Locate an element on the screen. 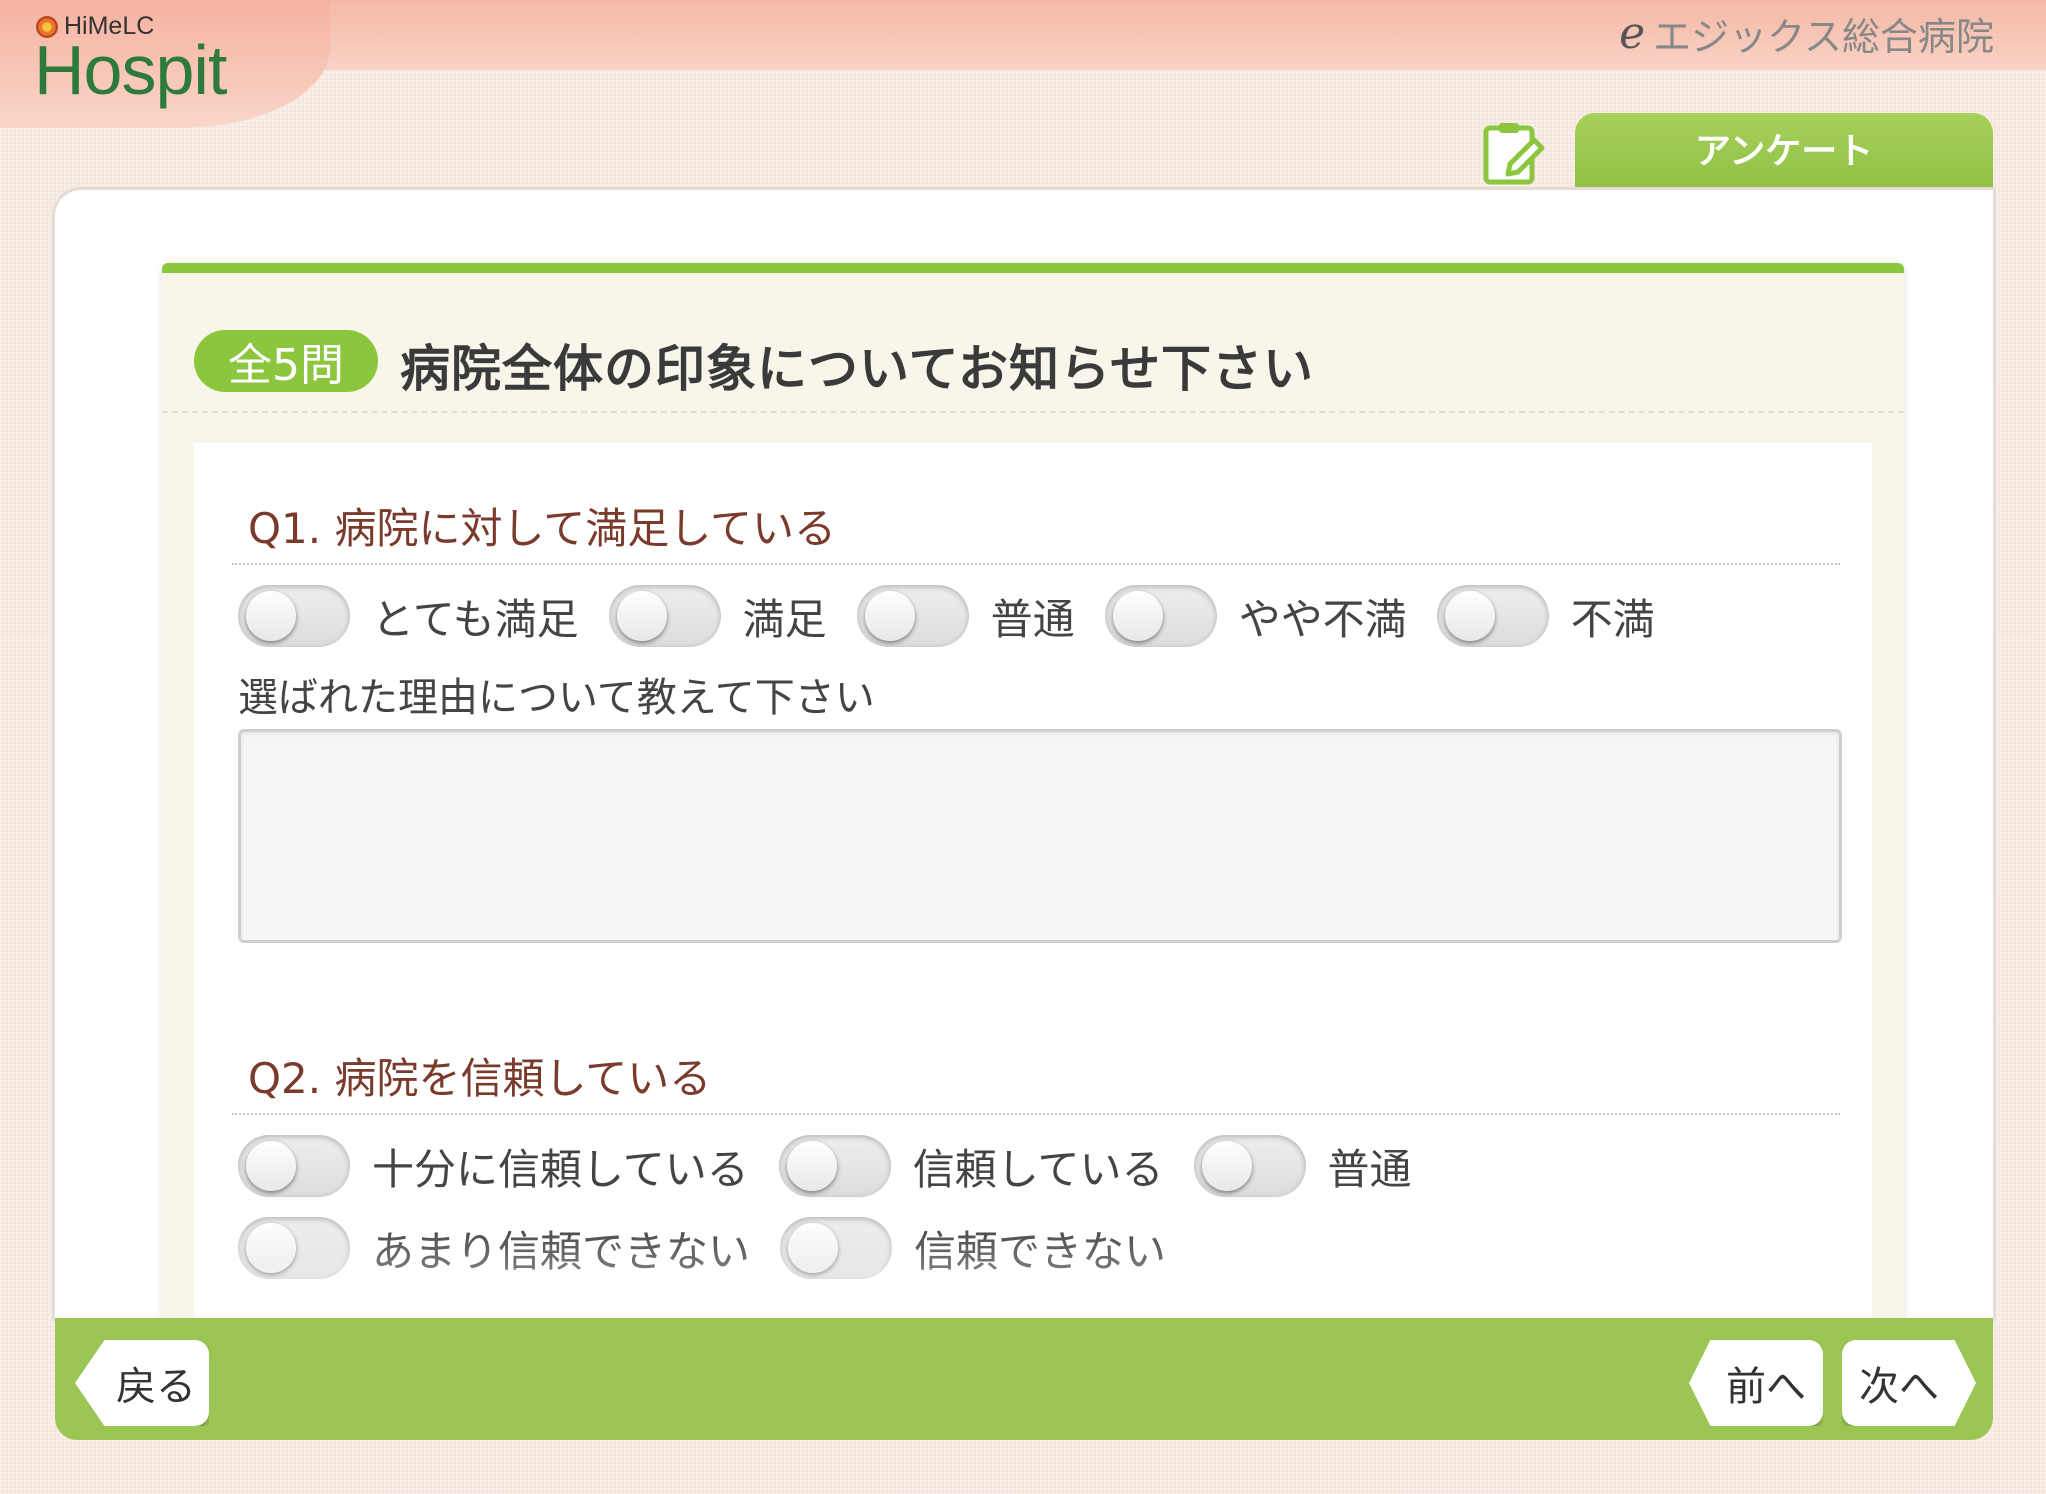 This screenshot has width=2046, height=1494. question-count-badge: 全5問 is located at coordinates (286, 361).